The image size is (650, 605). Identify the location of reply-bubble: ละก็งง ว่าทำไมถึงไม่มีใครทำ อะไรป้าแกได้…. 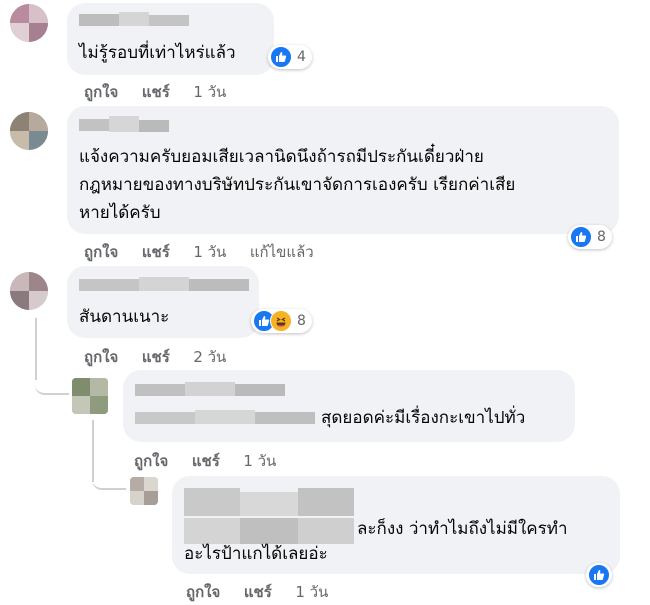
(396, 525).